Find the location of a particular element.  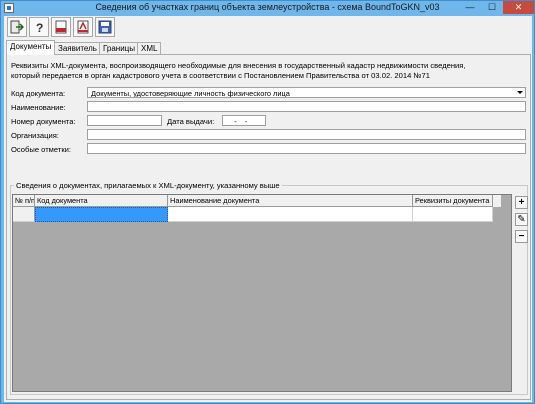

edit-row-button: ✎ is located at coordinates (521, 219).